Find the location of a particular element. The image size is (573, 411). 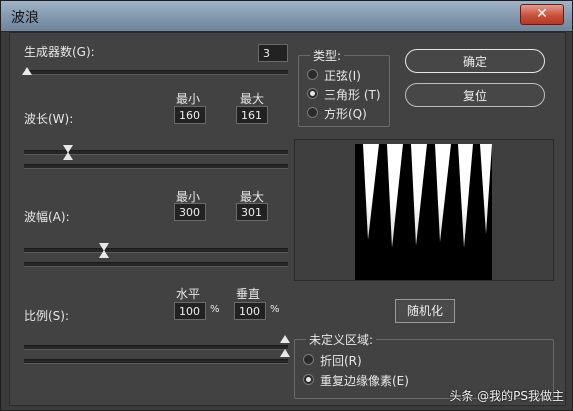

type-group-title: 类型: is located at coordinates (327, 55).